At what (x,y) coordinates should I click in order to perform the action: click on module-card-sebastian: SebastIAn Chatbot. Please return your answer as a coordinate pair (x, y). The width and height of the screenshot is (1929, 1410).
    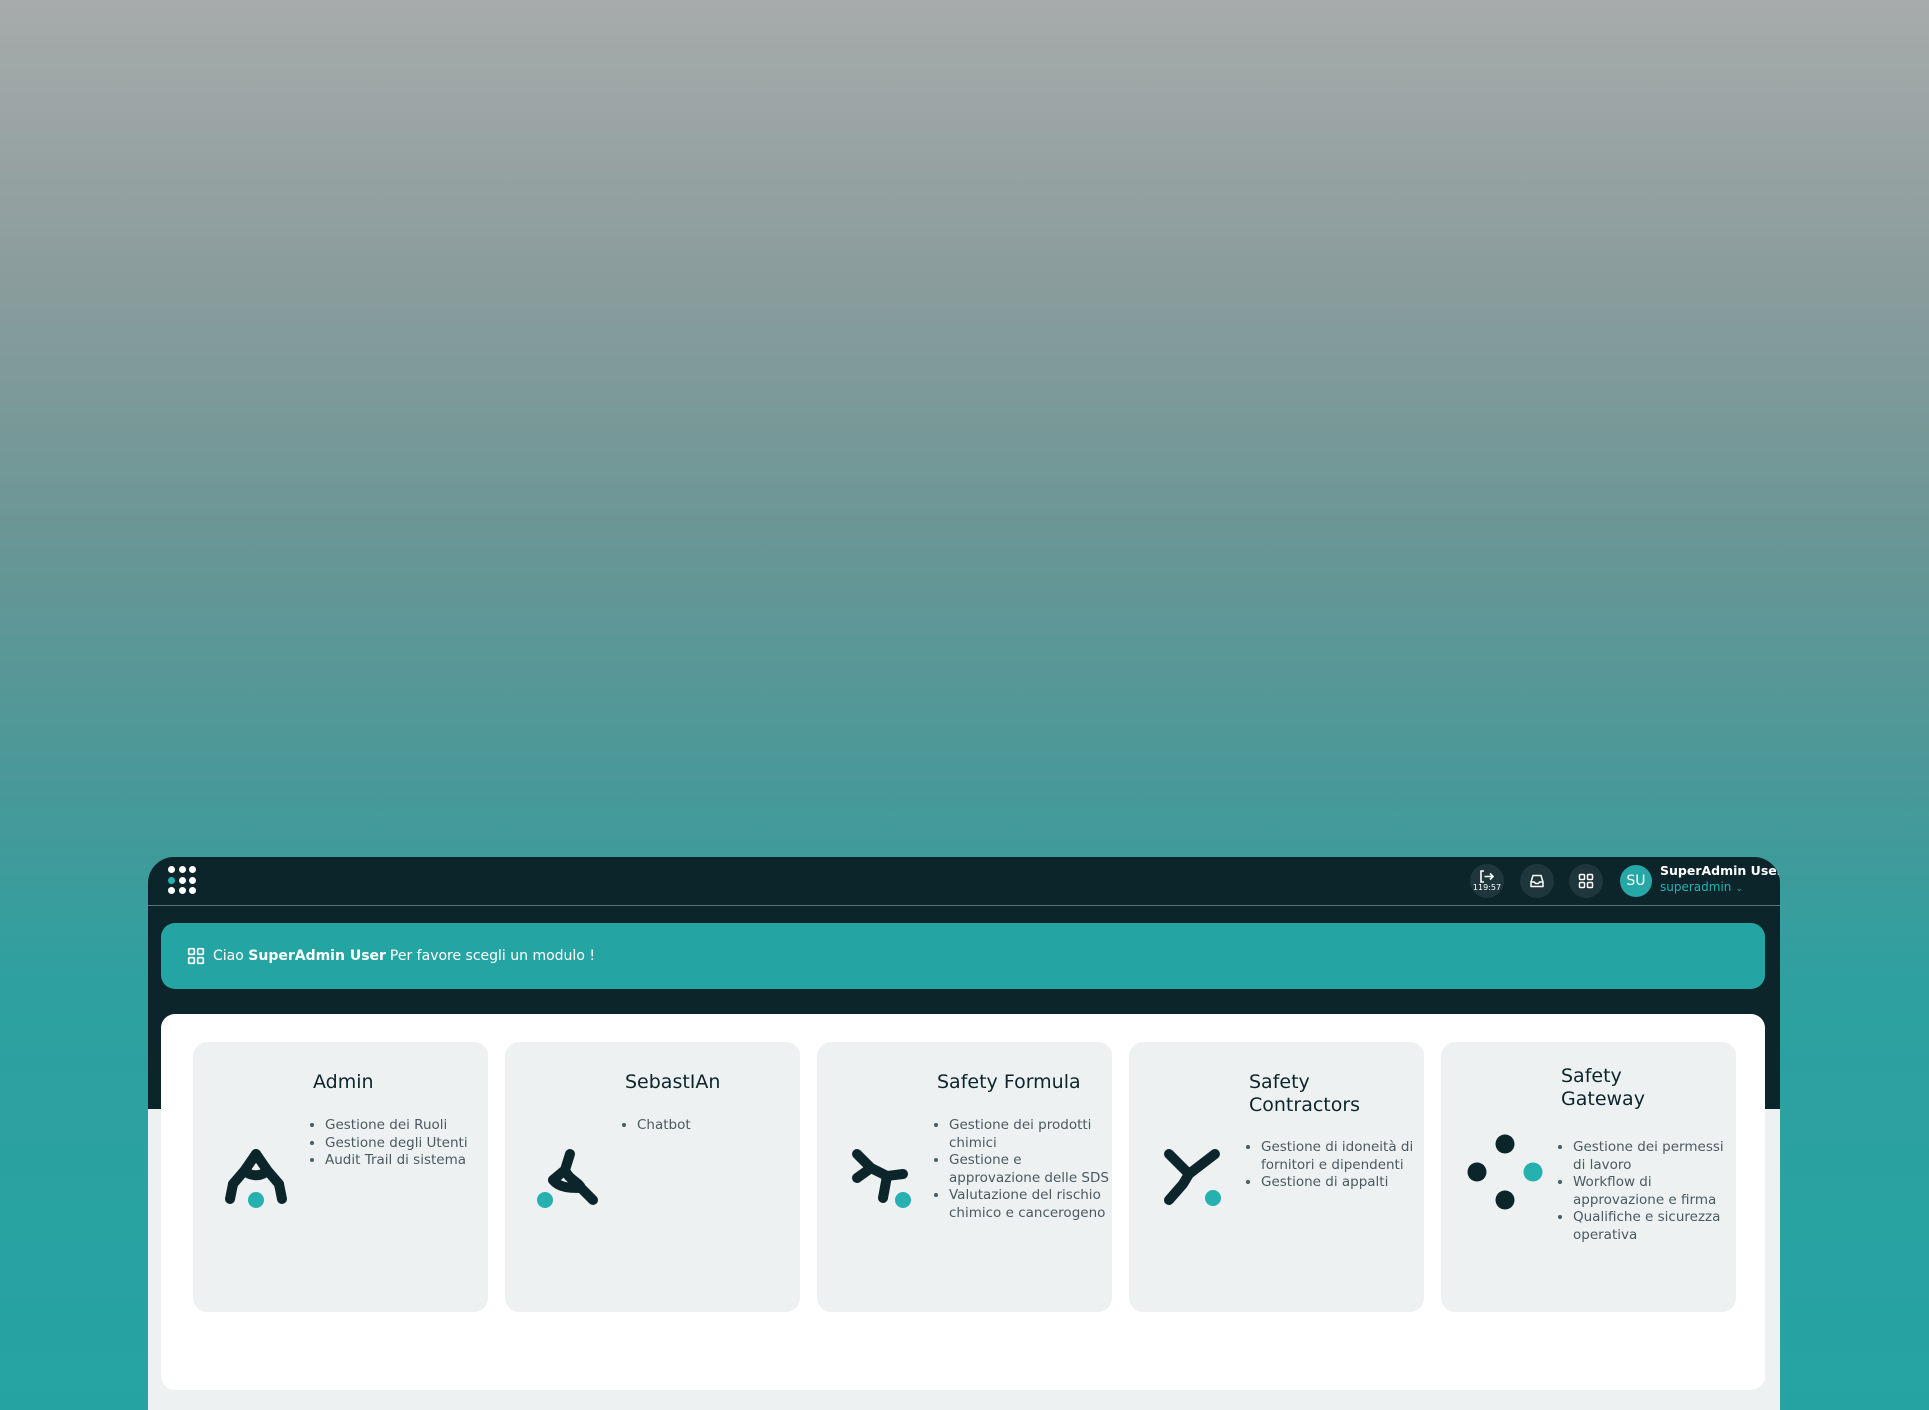
    Looking at the image, I should click on (652, 1177).